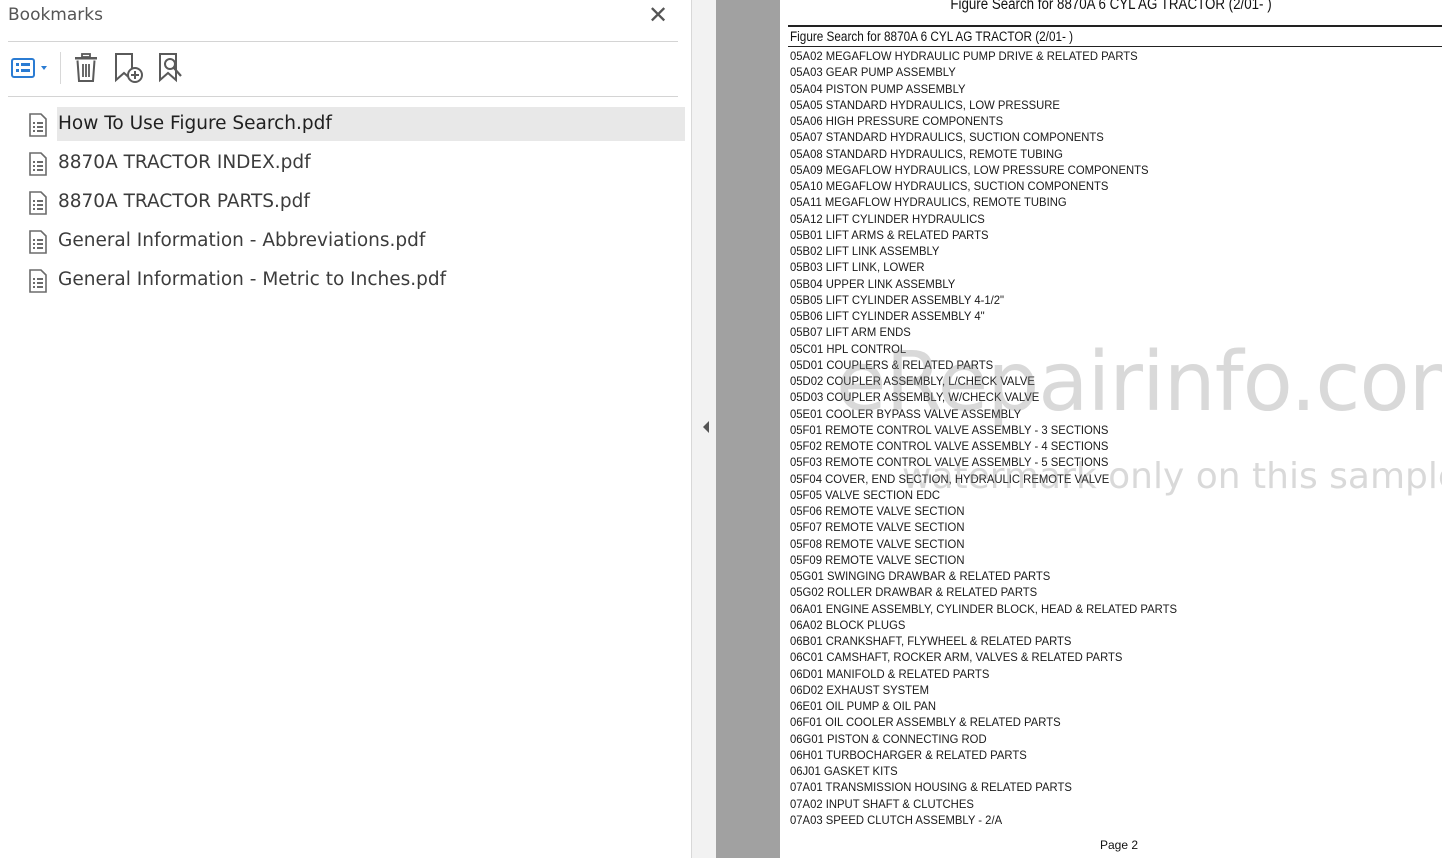 The height and width of the screenshot is (858, 1442). Describe the element at coordinates (983, 527) in the screenshot. I see `figure-entry: 05F07 REMOTE VALVE SECTION` at that location.